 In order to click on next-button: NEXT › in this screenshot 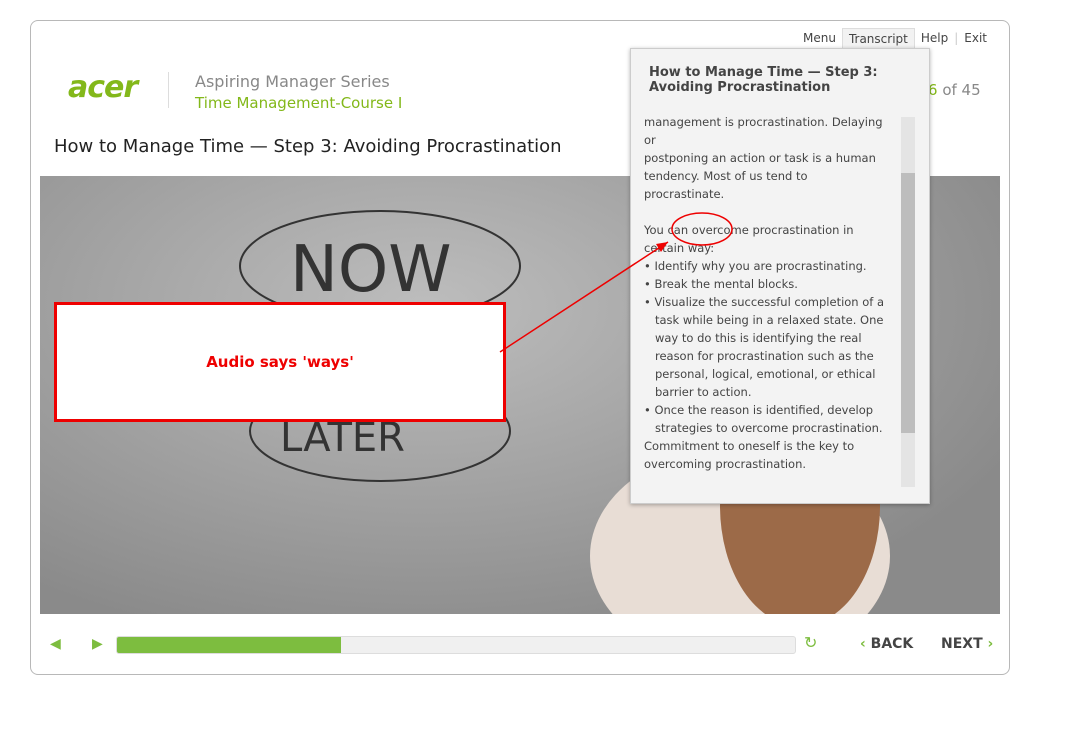, I will do `click(967, 644)`.